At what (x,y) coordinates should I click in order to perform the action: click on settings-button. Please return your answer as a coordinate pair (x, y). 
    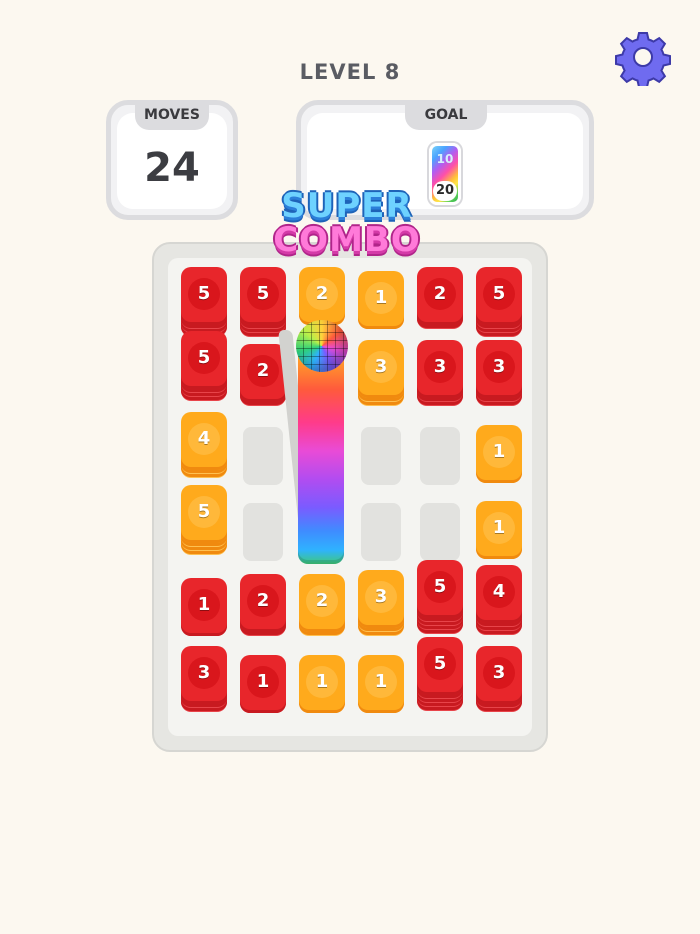
    Looking at the image, I should click on (643, 58).